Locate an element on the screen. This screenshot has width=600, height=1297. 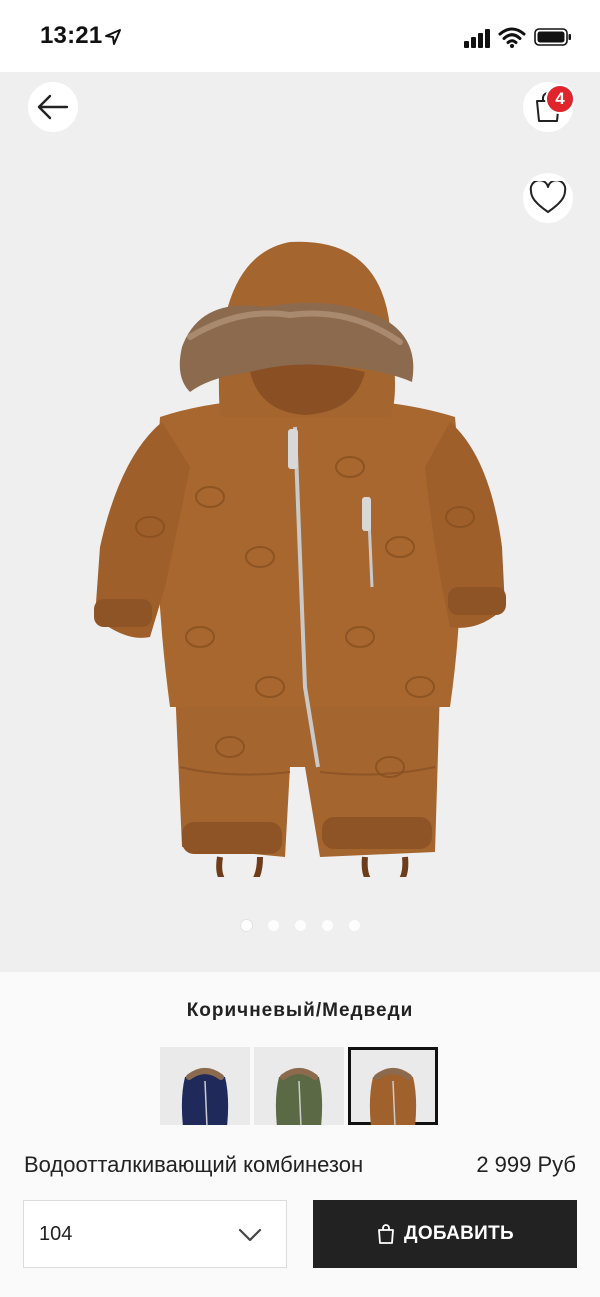
location-arrow-icon is located at coordinates (113, 37).